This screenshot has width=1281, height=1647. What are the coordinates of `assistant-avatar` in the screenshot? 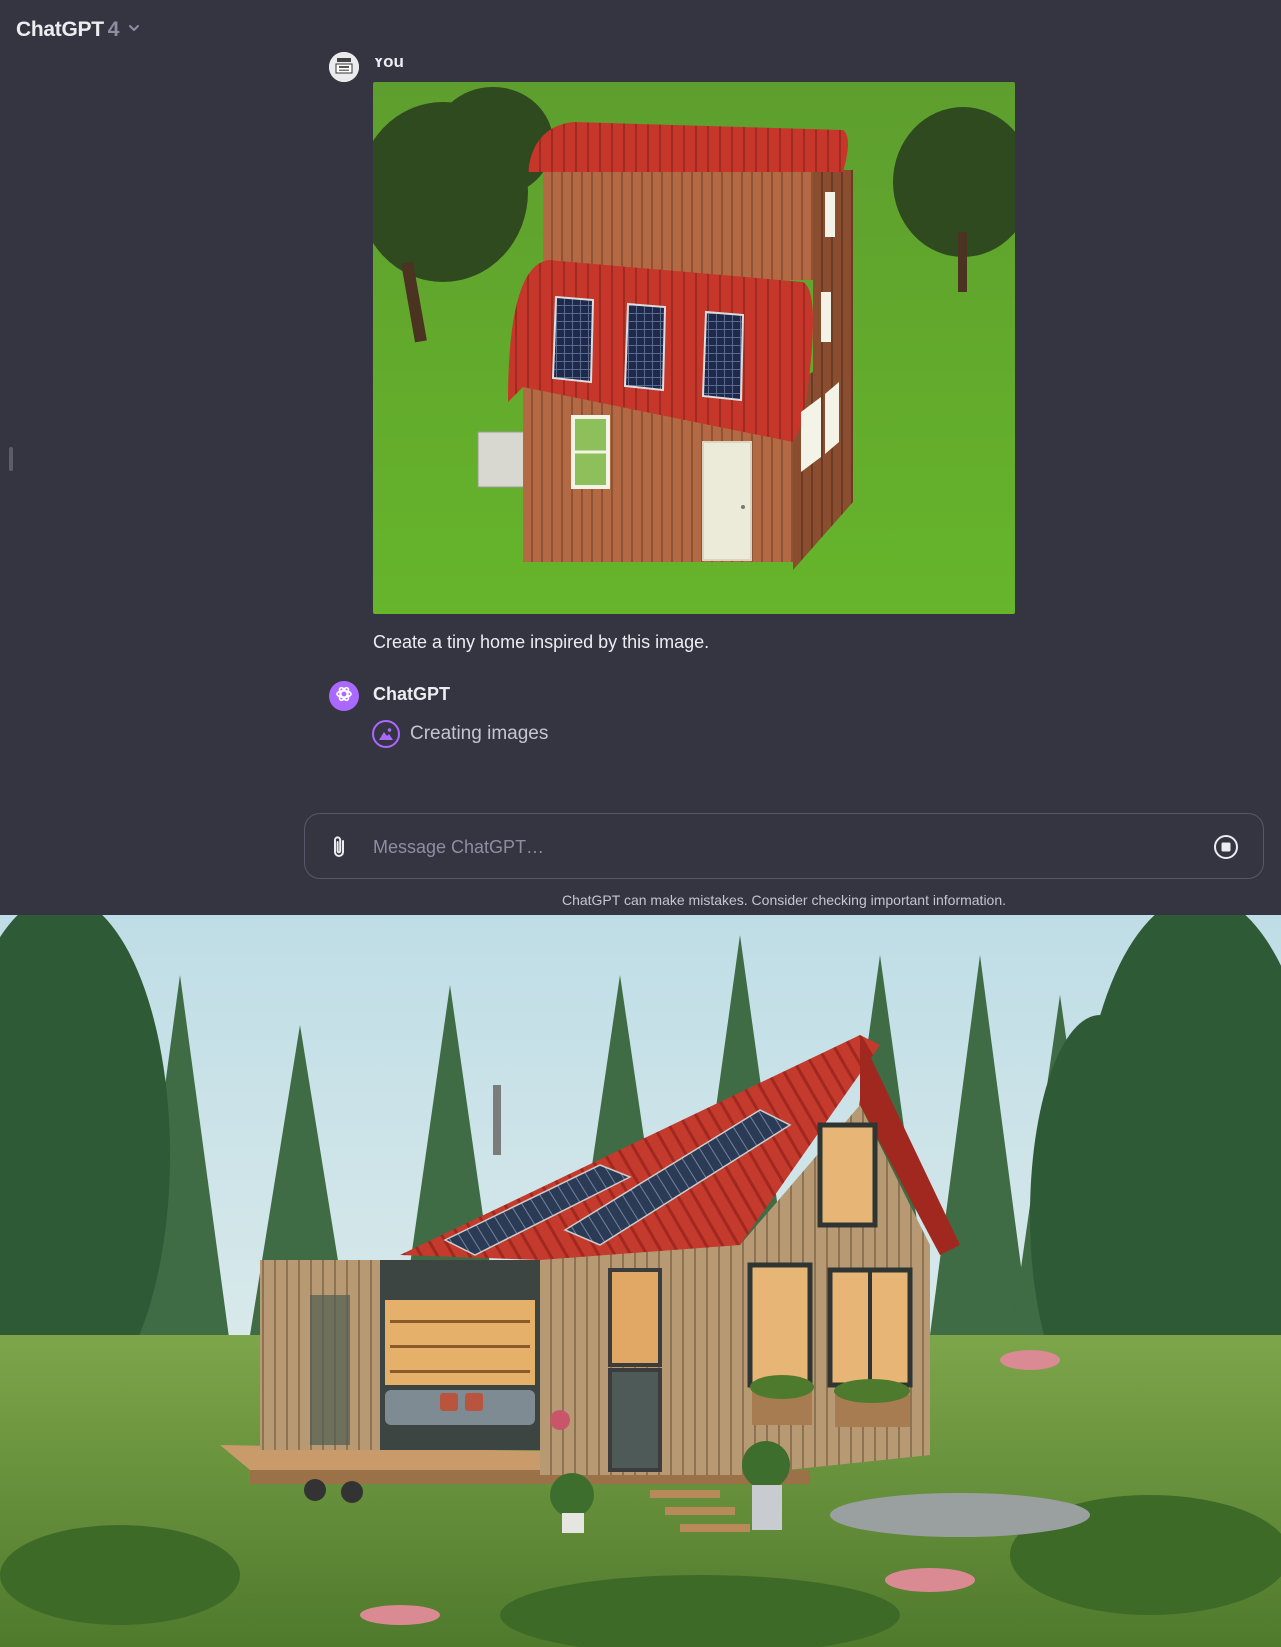 It's located at (344, 696).